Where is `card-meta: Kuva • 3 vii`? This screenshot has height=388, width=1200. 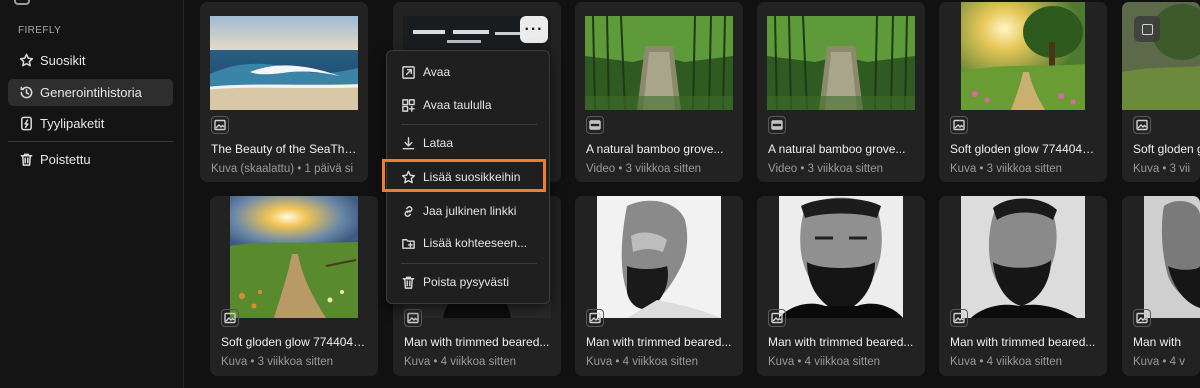
card-meta: Kuva • 3 vii is located at coordinates (1162, 169).